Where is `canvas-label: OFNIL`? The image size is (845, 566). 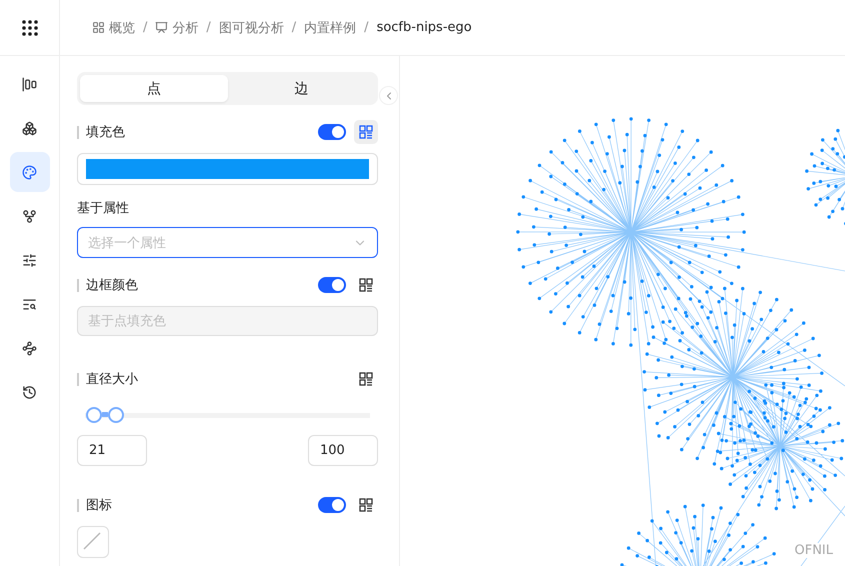
canvas-label: OFNIL is located at coordinates (813, 550).